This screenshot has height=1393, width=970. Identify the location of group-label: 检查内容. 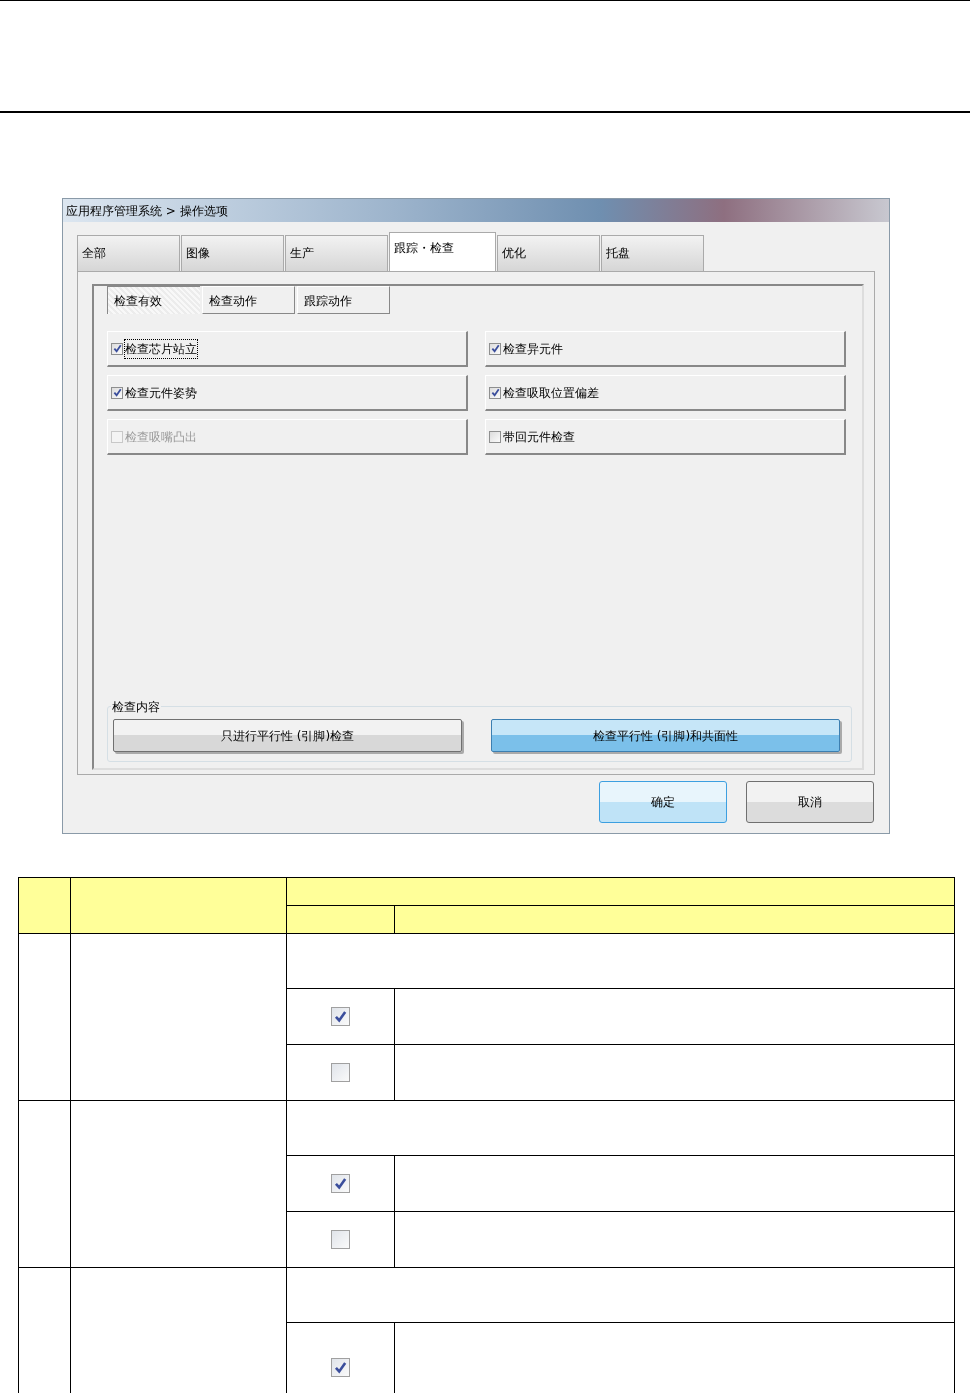
(136, 707).